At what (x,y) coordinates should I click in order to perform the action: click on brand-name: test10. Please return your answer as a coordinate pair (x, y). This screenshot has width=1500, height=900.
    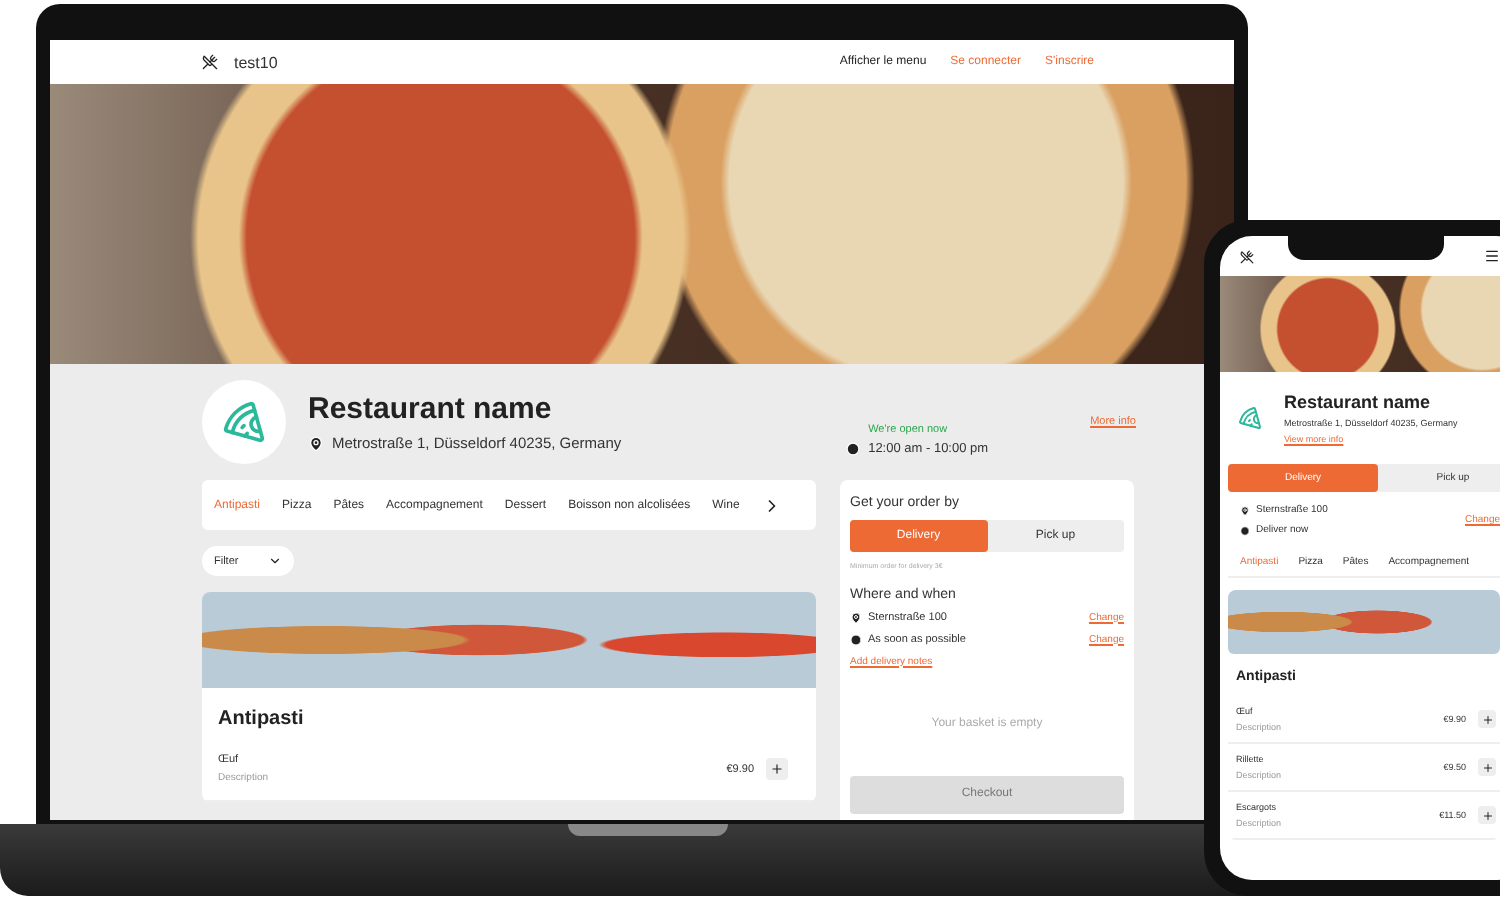
    Looking at the image, I should click on (257, 62).